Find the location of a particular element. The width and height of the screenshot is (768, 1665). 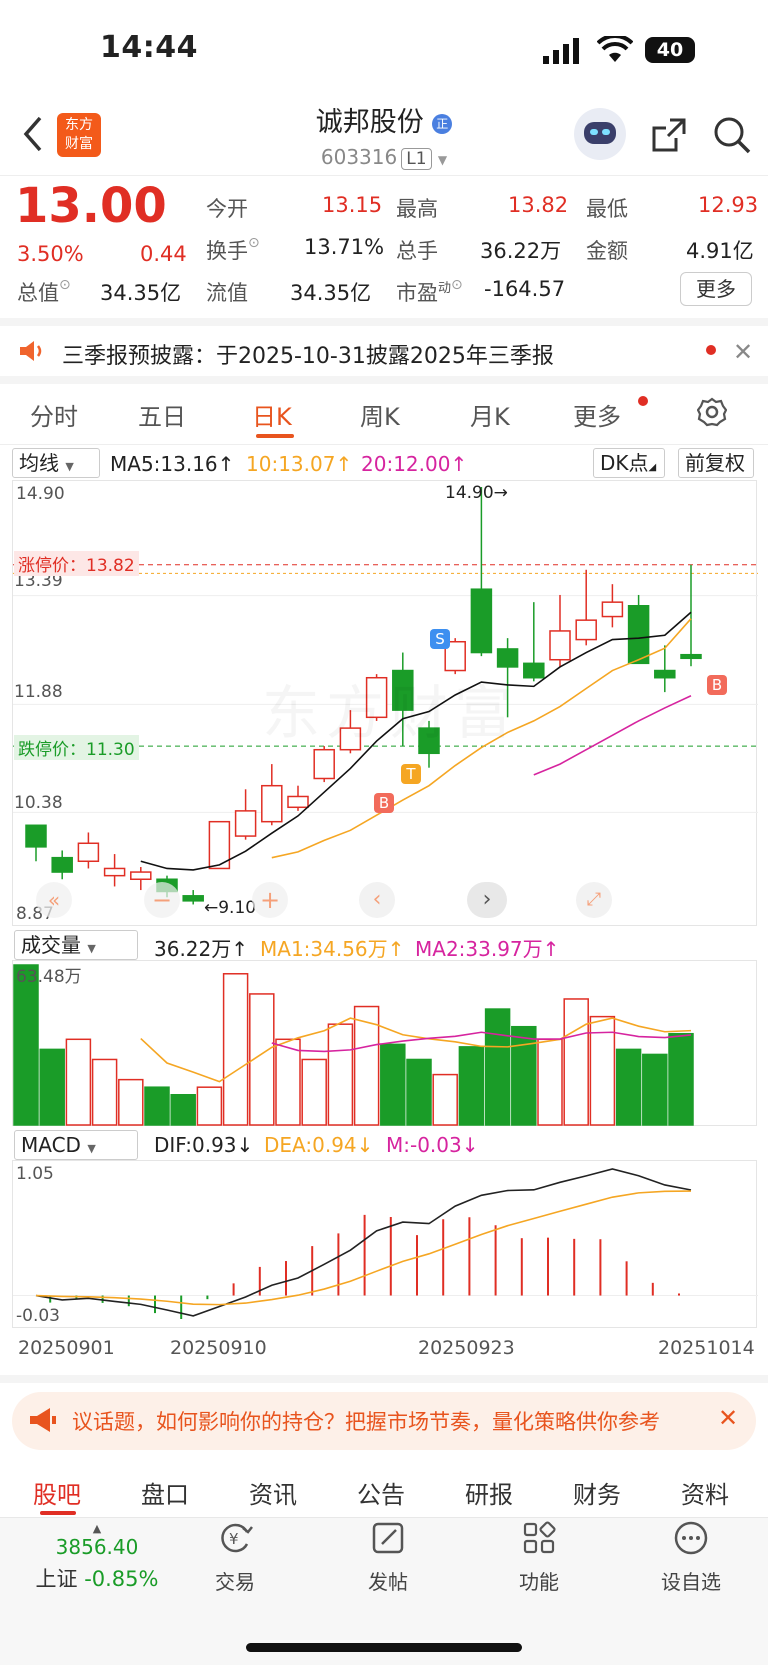

vol-ma1-legend: MA1:34.56万↑ is located at coordinates (332, 949).